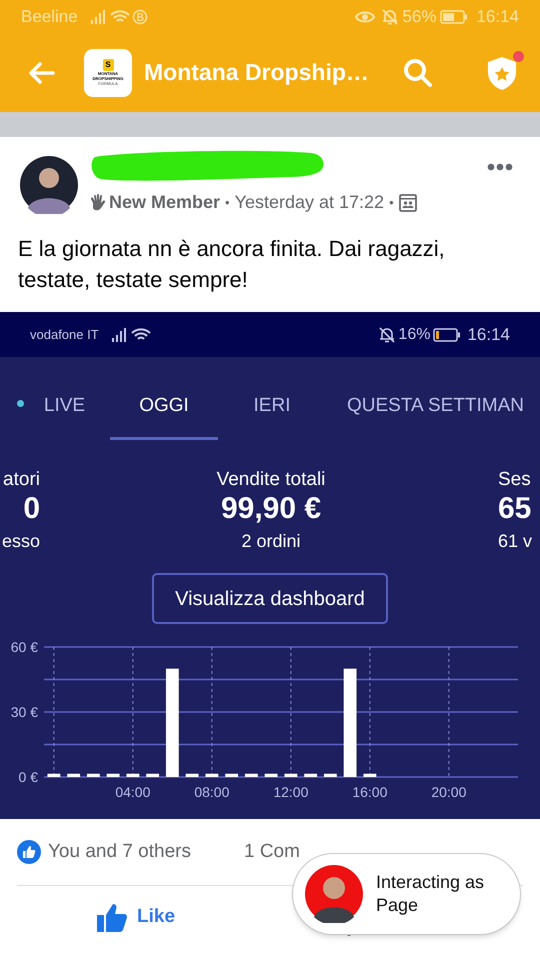  Describe the element at coordinates (164, 202) in the screenshot. I see `member-label: New Member` at that location.